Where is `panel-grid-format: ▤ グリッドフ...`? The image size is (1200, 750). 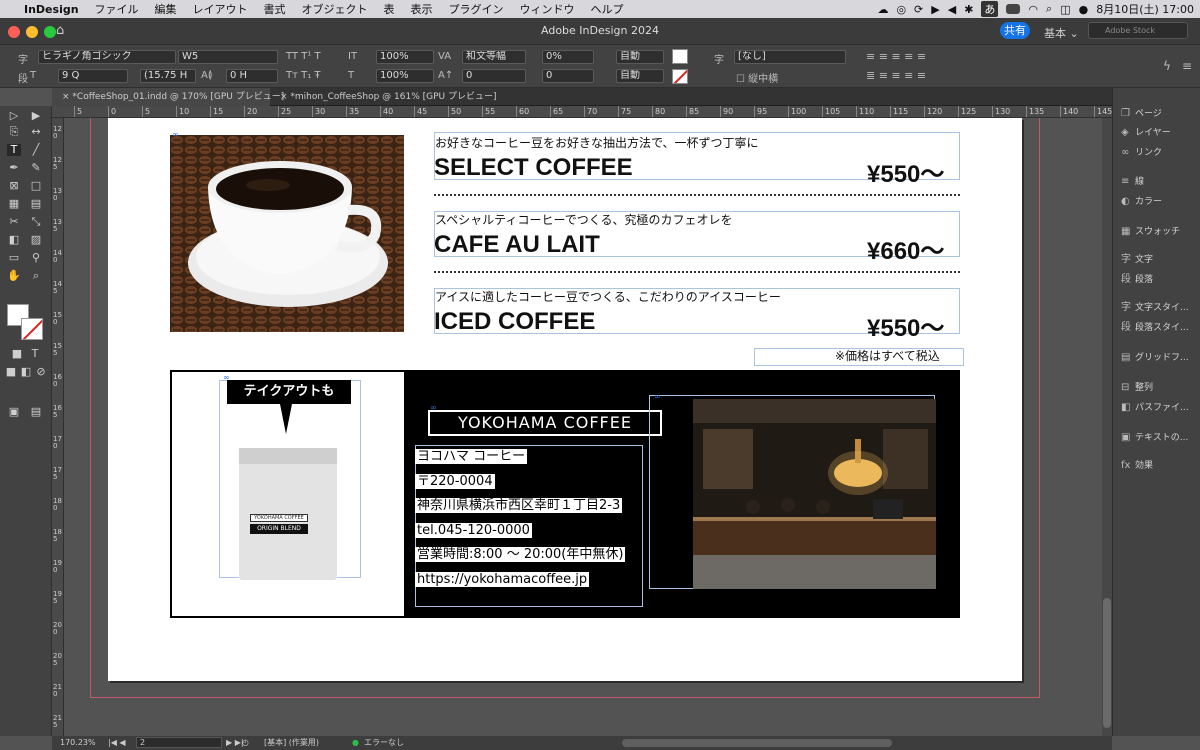
panel-grid-format: ▤ グリッドフ... is located at coordinates (1155, 358).